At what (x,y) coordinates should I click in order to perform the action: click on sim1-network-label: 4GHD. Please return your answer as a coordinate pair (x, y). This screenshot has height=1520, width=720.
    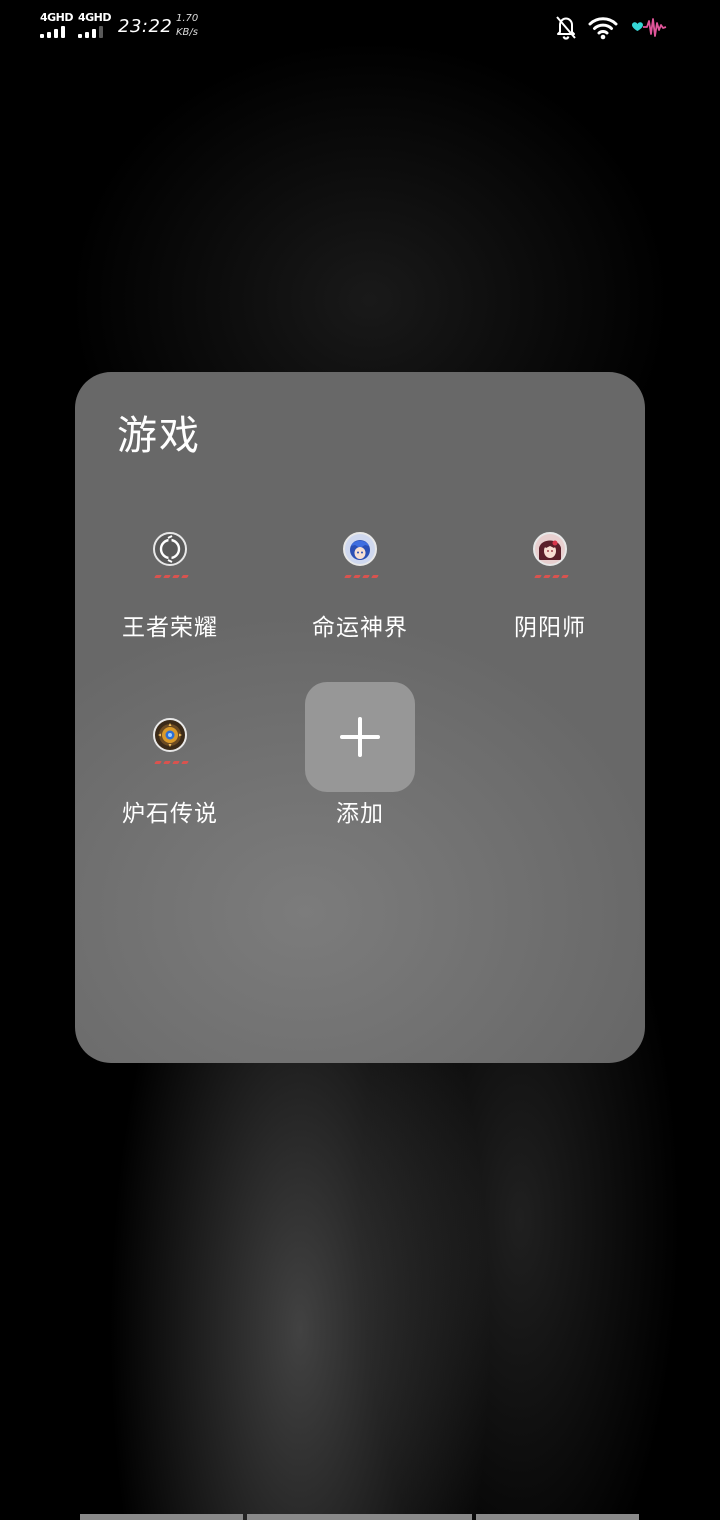
    Looking at the image, I should click on (57, 17).